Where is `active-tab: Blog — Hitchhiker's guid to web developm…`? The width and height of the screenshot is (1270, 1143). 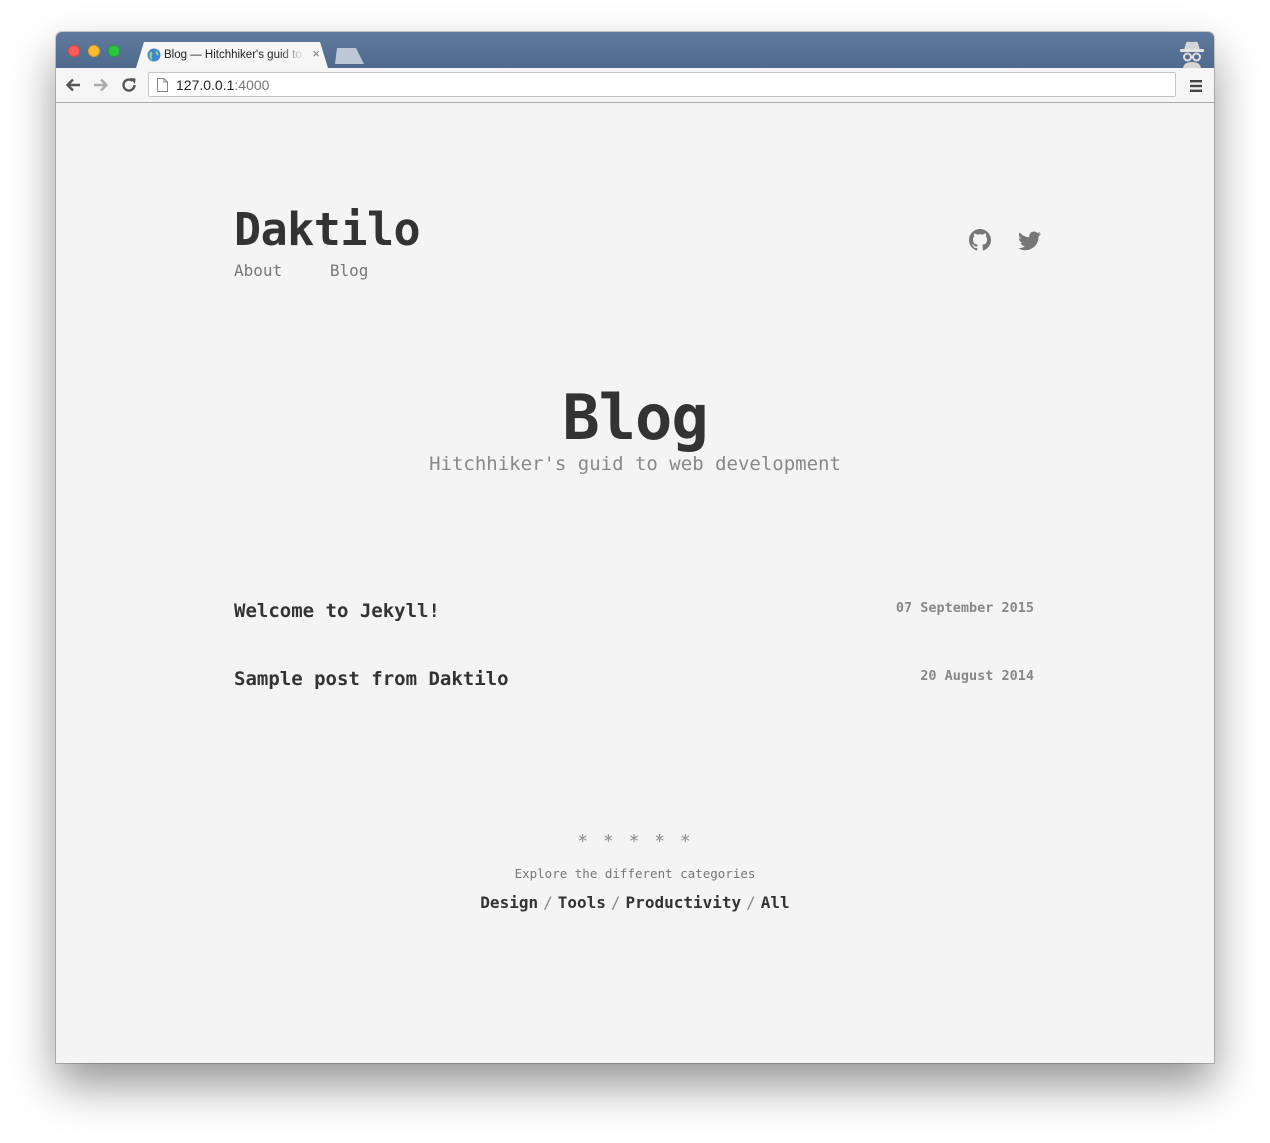
active-tab: Blog — Hitchhiker's guid to web developm… is located at coordinates (232, 55).